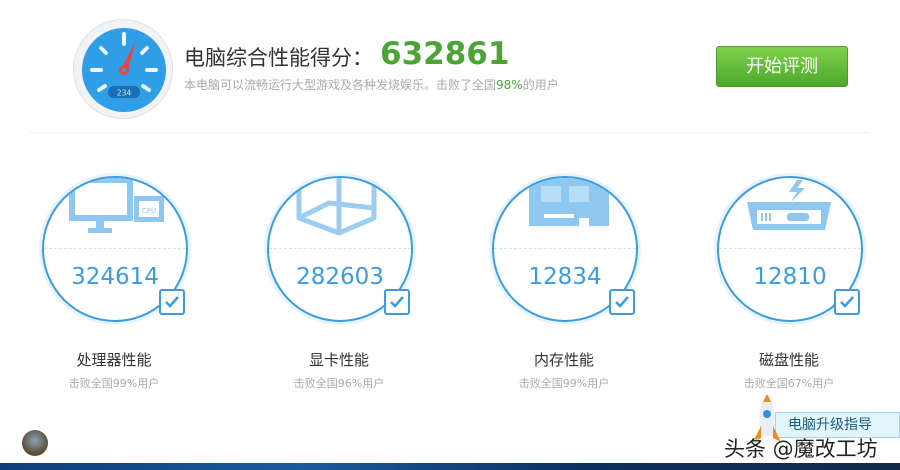  Describe the element at coordinates (790, 277) in the screenshot. I see `disk-score: 12810` at that location.